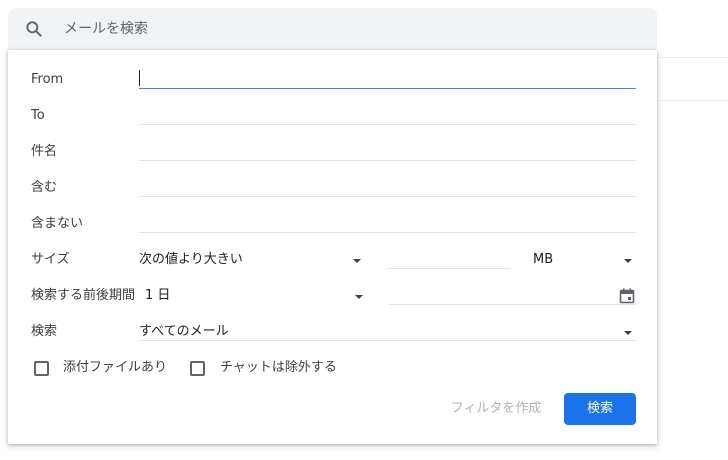 The height and width of the screenshot is (460, 728). Describe the element at coordinates (387, 88) in the screenshot. I see `from-input` at that location.